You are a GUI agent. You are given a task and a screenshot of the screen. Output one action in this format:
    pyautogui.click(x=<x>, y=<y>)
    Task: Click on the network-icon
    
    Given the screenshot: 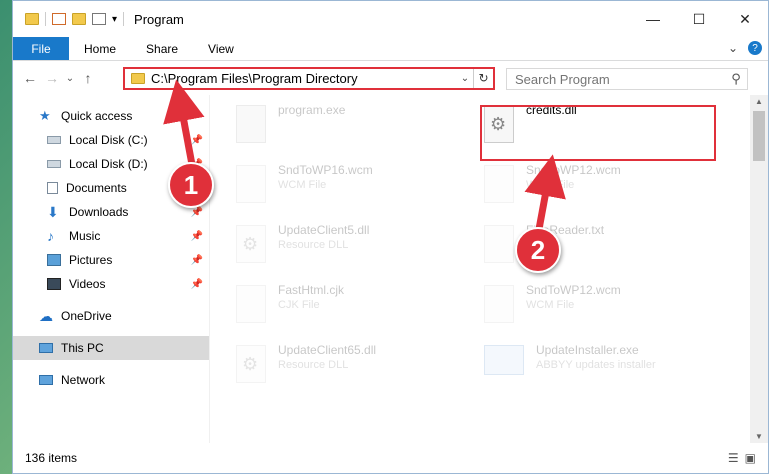 What is the action you would take?
    pyautogui.click(x=46, y=380)
    